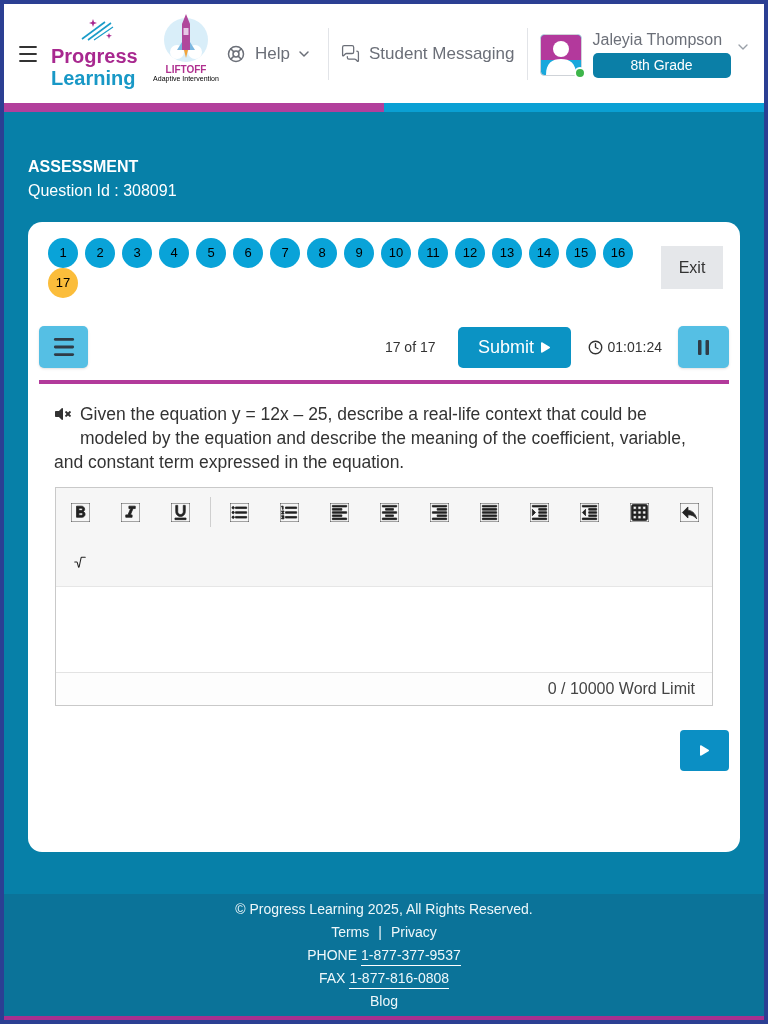 The image size is (768, 1024). What do you see at coordinates (589, 512) in the screenshot?
I see `outdent-icon` at bounding box center [589, 512].